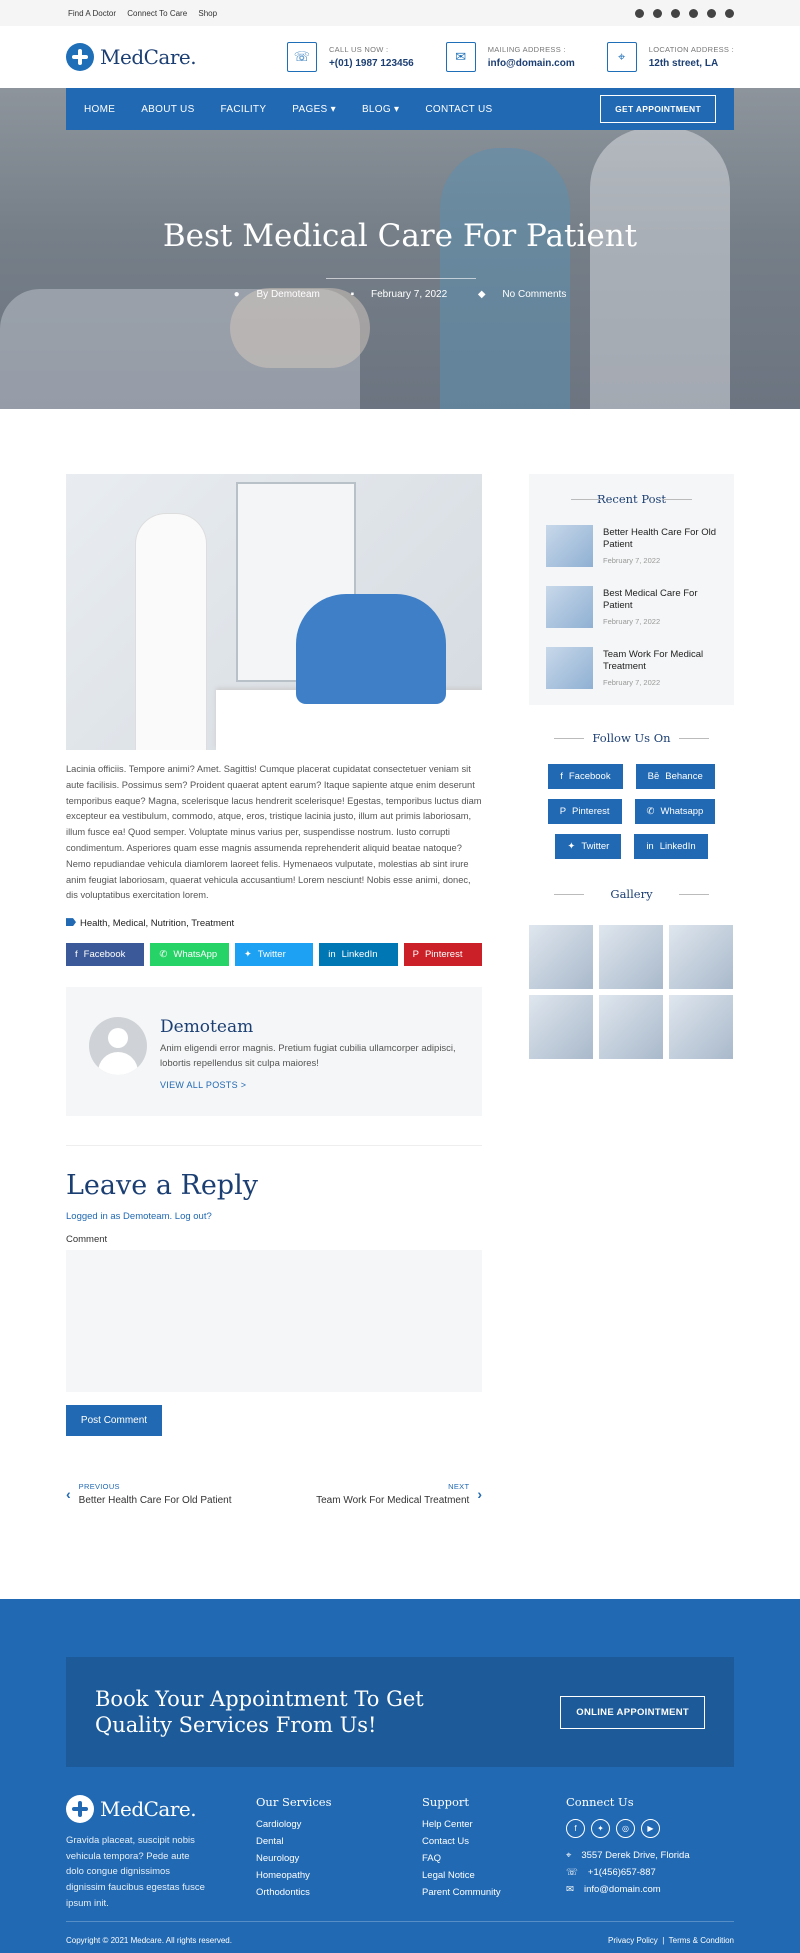 This screenshot has height=1953, width=800. I want to click on nav-blog: BLOG ▾, so click(380, 109).